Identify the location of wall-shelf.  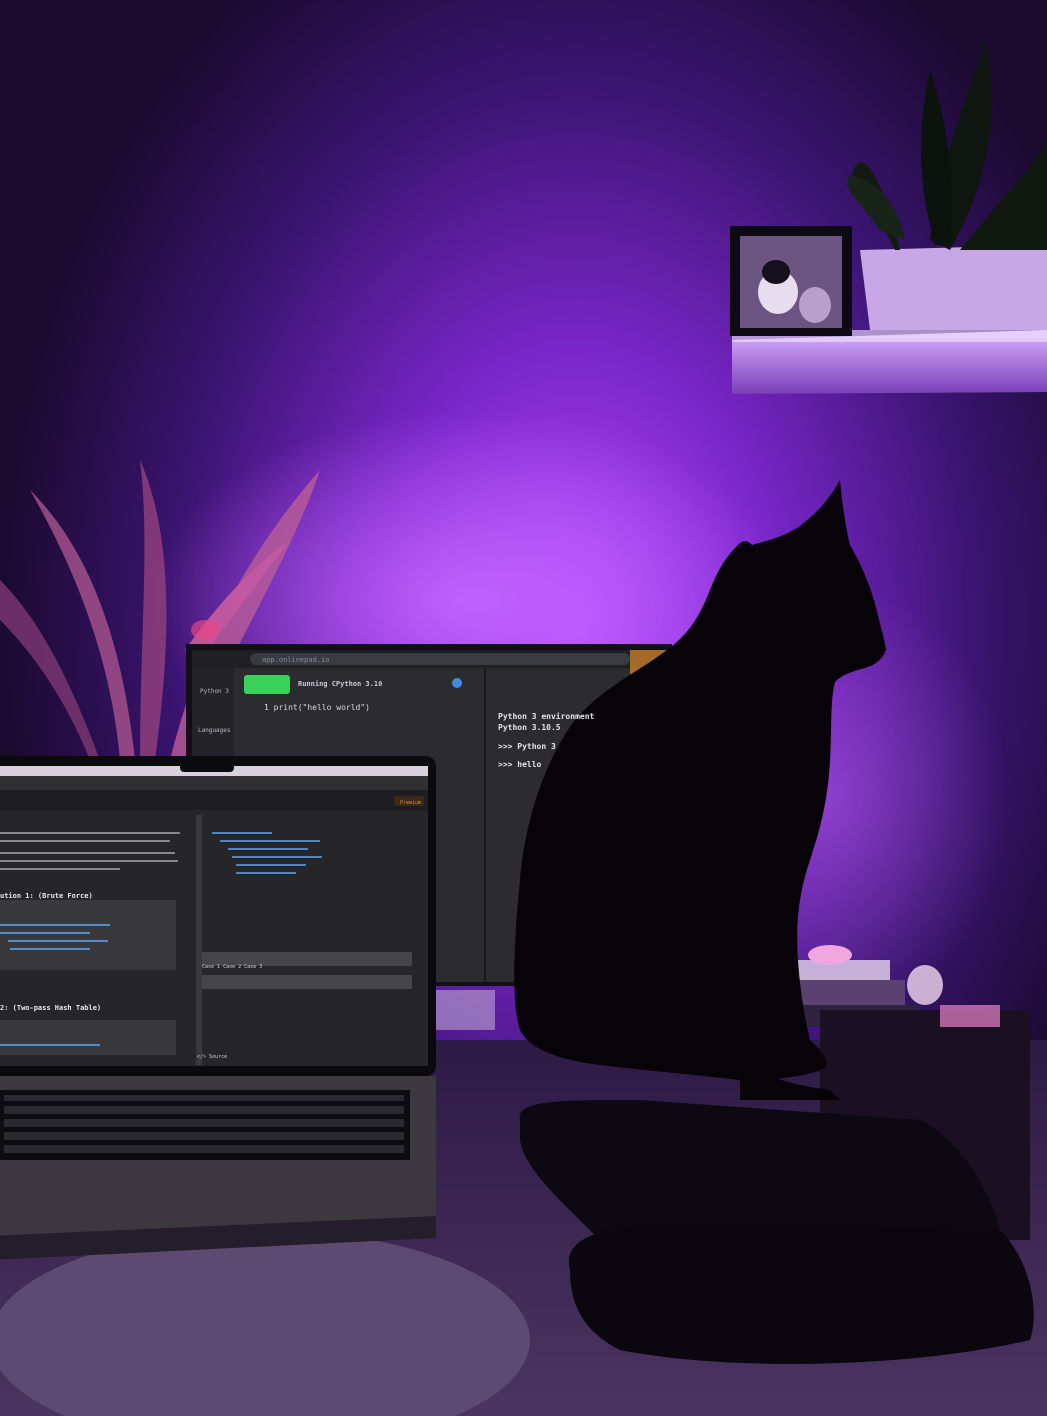
(889, 362).